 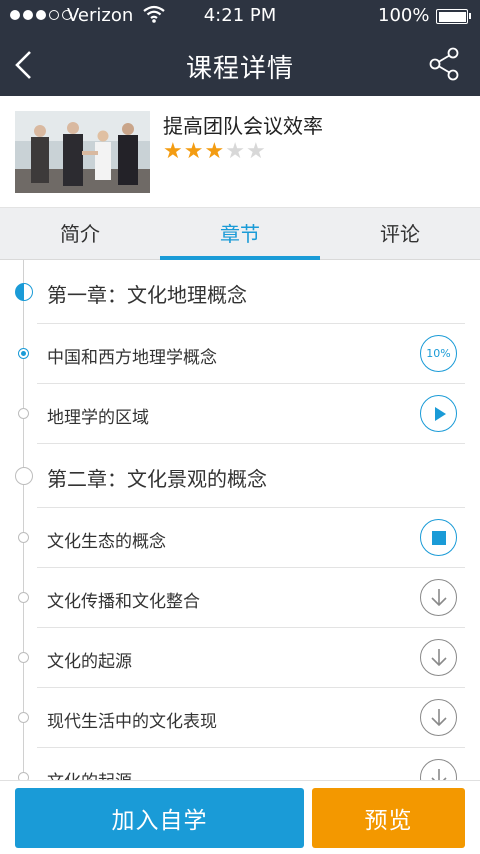 I want to click on tab-2: 评论, so click(x=400, y=233).